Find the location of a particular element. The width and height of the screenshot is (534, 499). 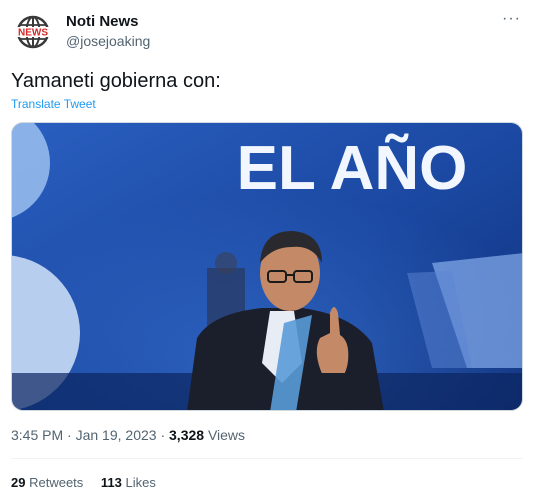

tweet-date: Jan 19, 2023 is located at coordinates (116, 435).